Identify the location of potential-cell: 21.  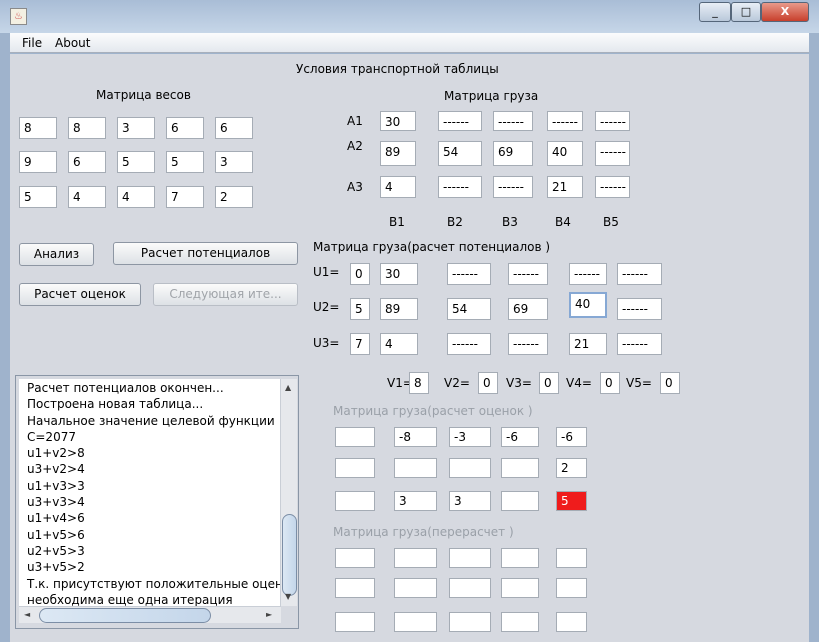
(588, 344).